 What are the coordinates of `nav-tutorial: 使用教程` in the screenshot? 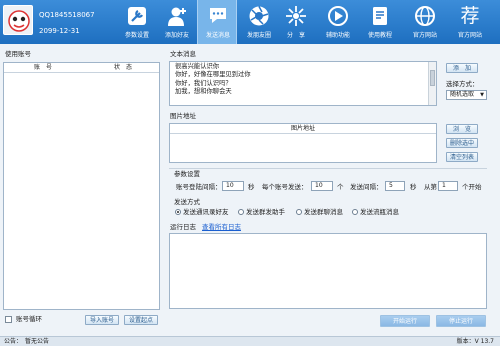 It's located at (380, 22).